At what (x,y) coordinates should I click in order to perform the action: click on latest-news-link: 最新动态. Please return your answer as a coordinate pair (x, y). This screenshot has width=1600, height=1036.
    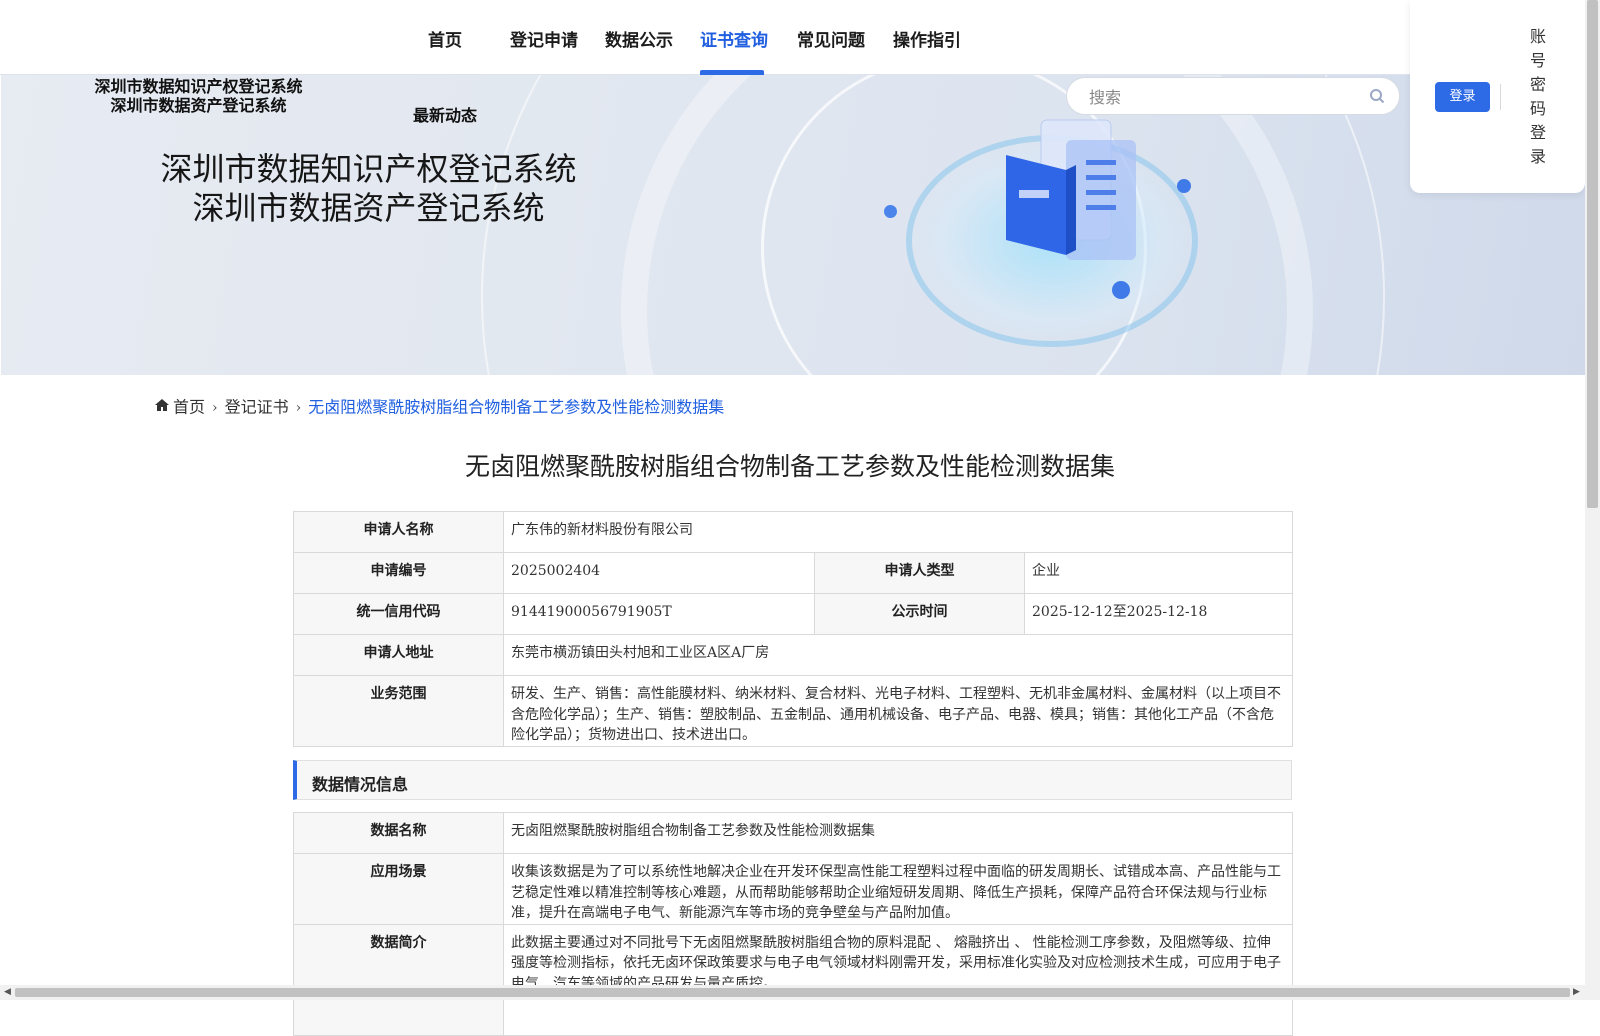
    Looking at the image, I should click on (445, 114).